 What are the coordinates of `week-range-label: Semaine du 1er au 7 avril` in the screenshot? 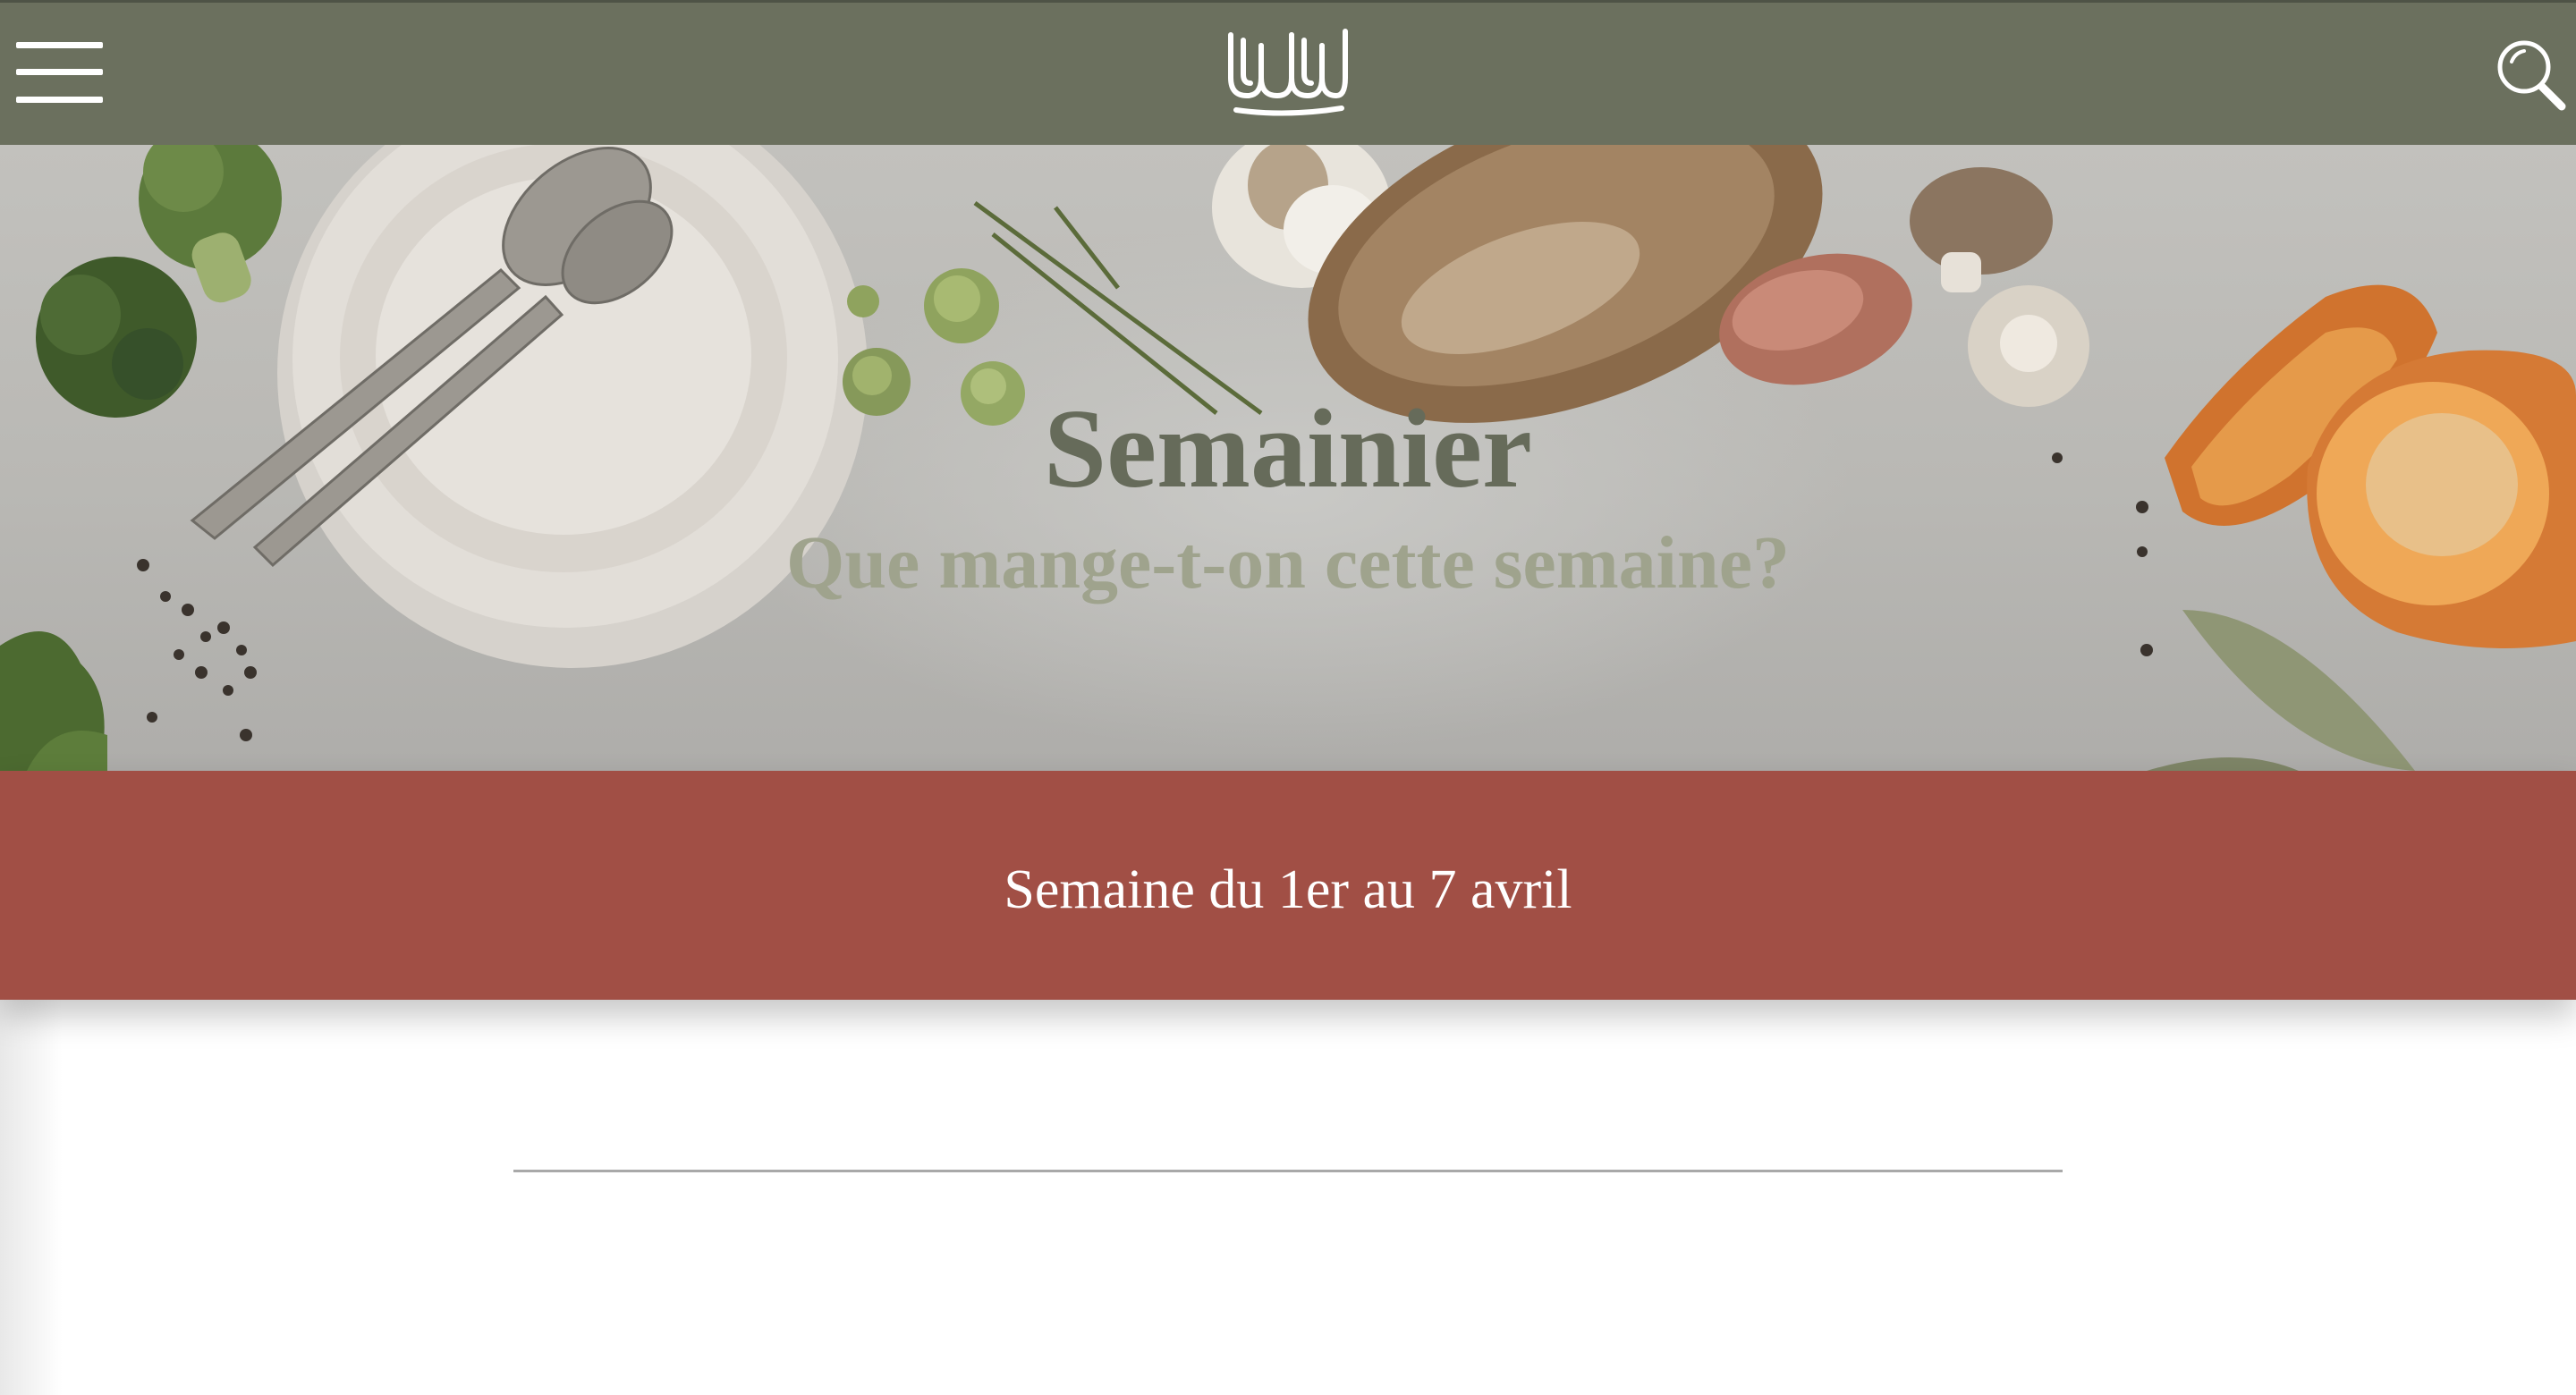 It's located at (1288, 889).